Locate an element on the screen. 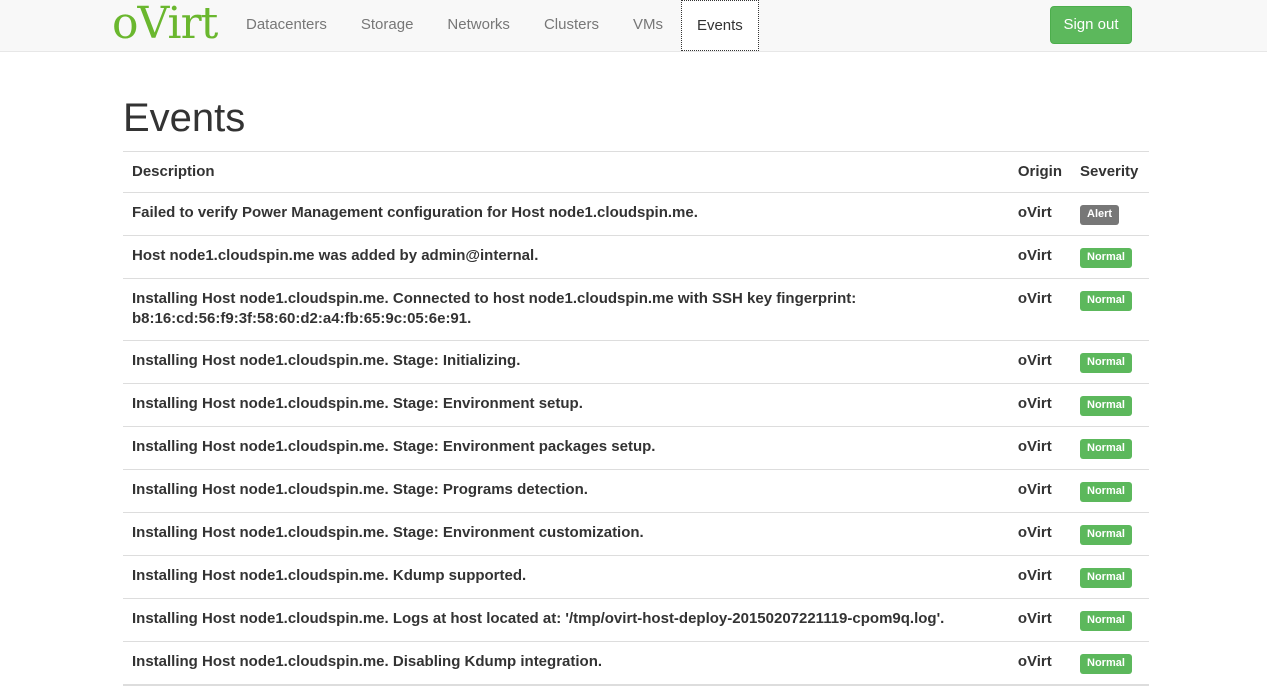  nav-events: Events is located at coordinates (719, 25).